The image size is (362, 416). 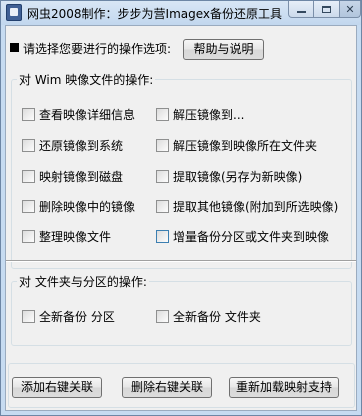 What do you see at coordinates (57, 387) in the screenshot?
I see `add-context-menu-button: 添加右键关联` at bounding box center [57, 387].